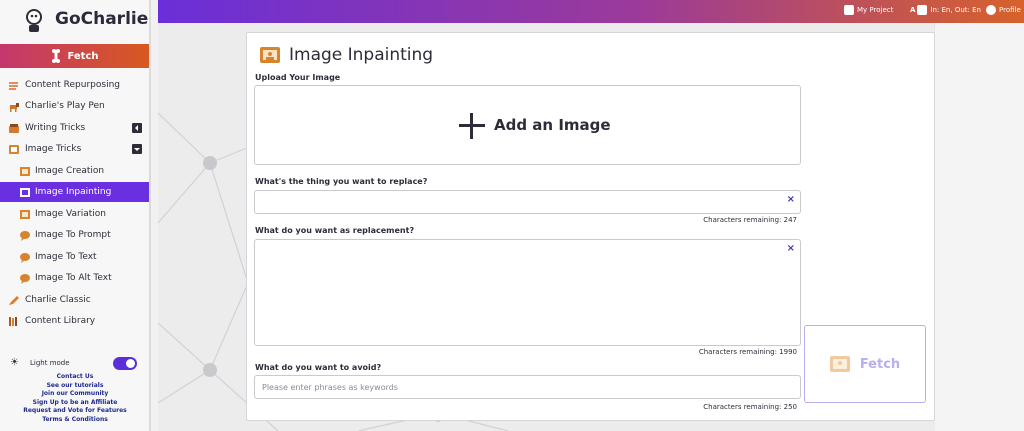 The height and width of the screenshot is (431, 1024). What do you see at coordinates (58, 300) in the screenshot?
I see `sidebar-item-label: Charlie Classic` at bounding box center [58, 300].